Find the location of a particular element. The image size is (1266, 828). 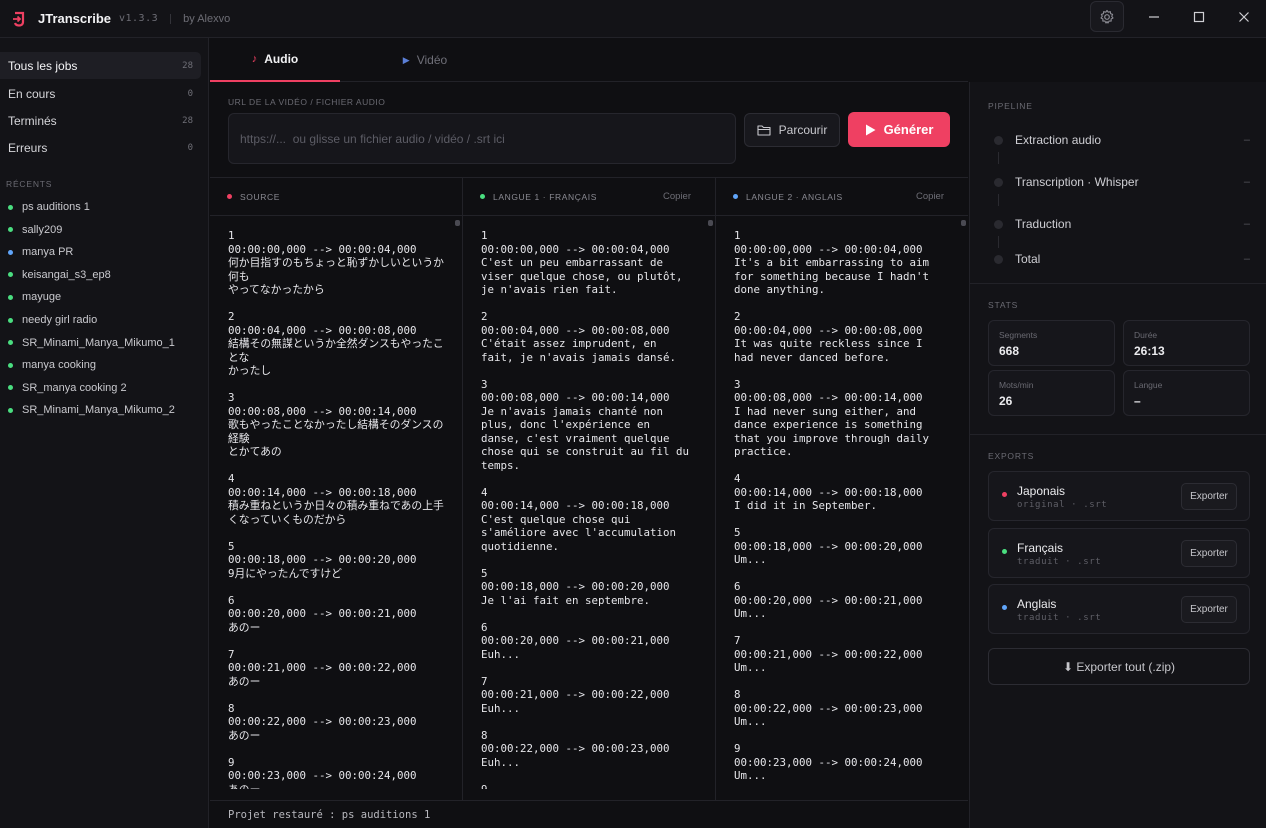

export-name: Japonais is located at coordinates (1041, 491).